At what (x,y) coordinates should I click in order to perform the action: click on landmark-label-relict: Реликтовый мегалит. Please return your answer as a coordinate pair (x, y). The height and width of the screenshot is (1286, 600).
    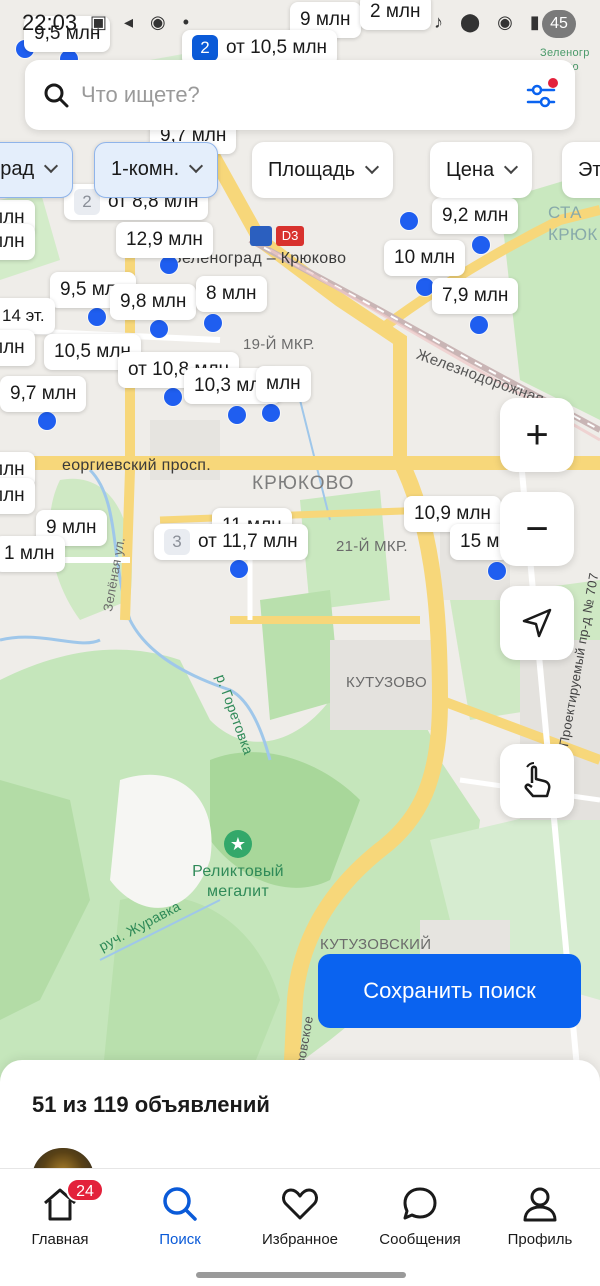
    Looking at the image, I should click on (238, 881).